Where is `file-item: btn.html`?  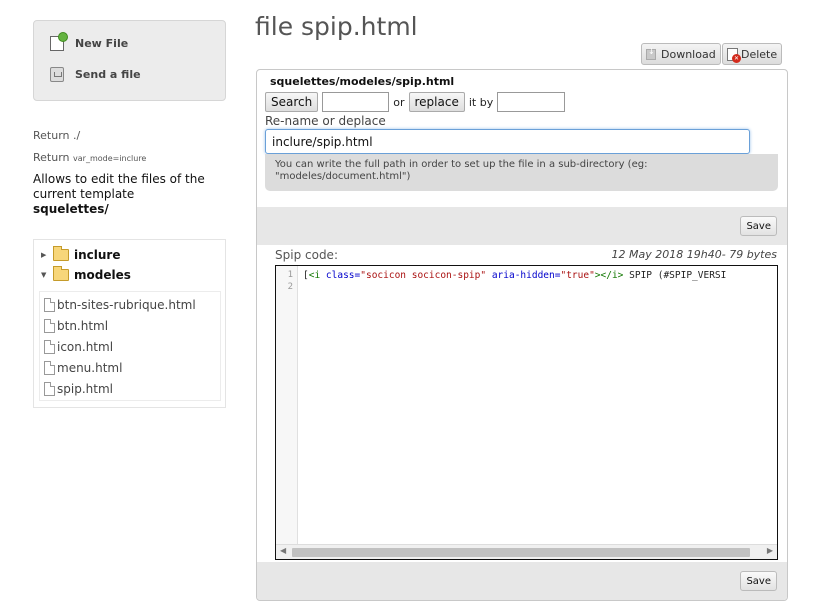 file-item: btn.html is located at coordinates (76, 326).